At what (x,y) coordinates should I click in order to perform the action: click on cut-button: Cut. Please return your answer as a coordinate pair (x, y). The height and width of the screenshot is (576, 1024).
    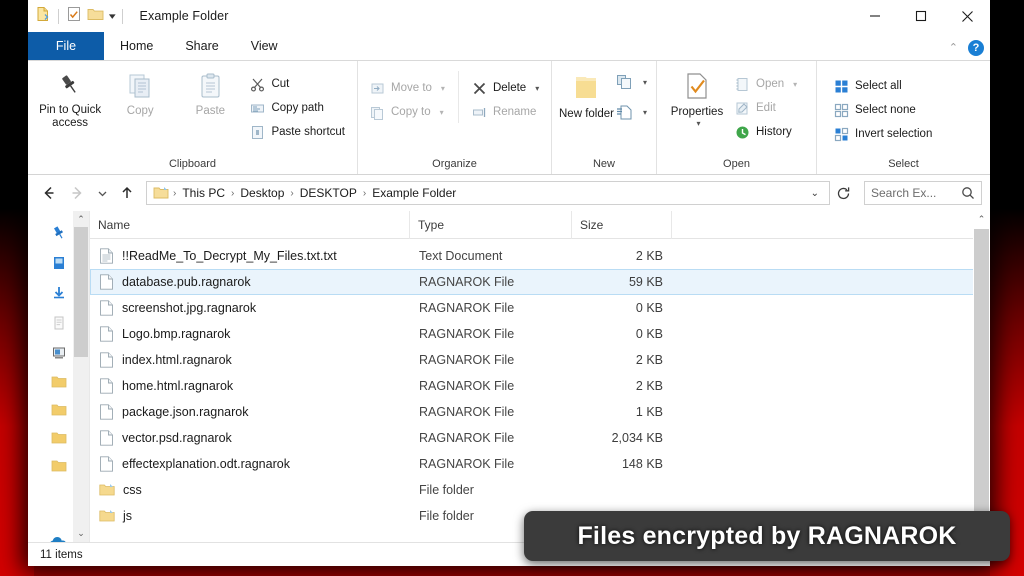
    Looking at the image, I should click on (297, 84).